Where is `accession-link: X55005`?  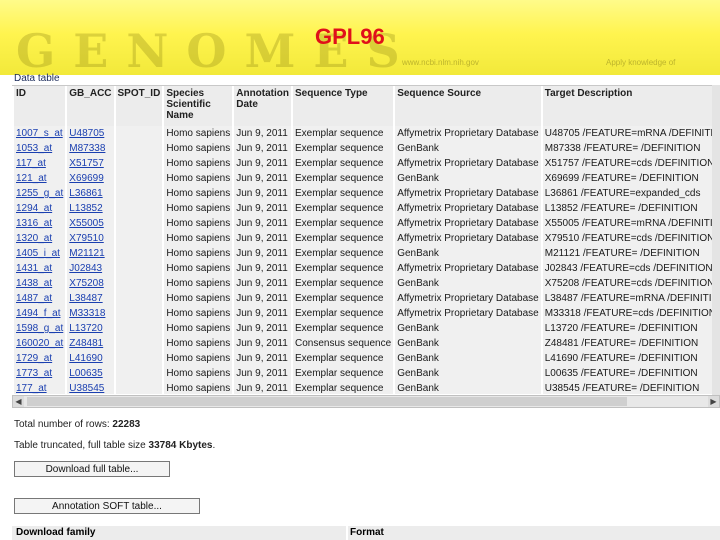 accession-link: X55005 is located at coordinates (86, 223).